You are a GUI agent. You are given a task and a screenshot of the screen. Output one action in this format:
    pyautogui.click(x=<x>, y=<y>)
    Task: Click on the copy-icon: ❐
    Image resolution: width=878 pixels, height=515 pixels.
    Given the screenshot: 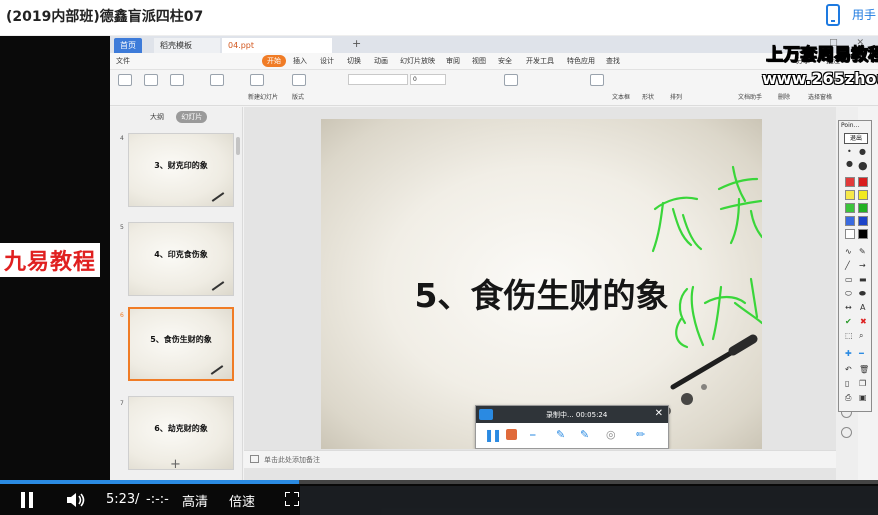 What is the action you would take?
    pyautogui.click(x=862, y=383)
    